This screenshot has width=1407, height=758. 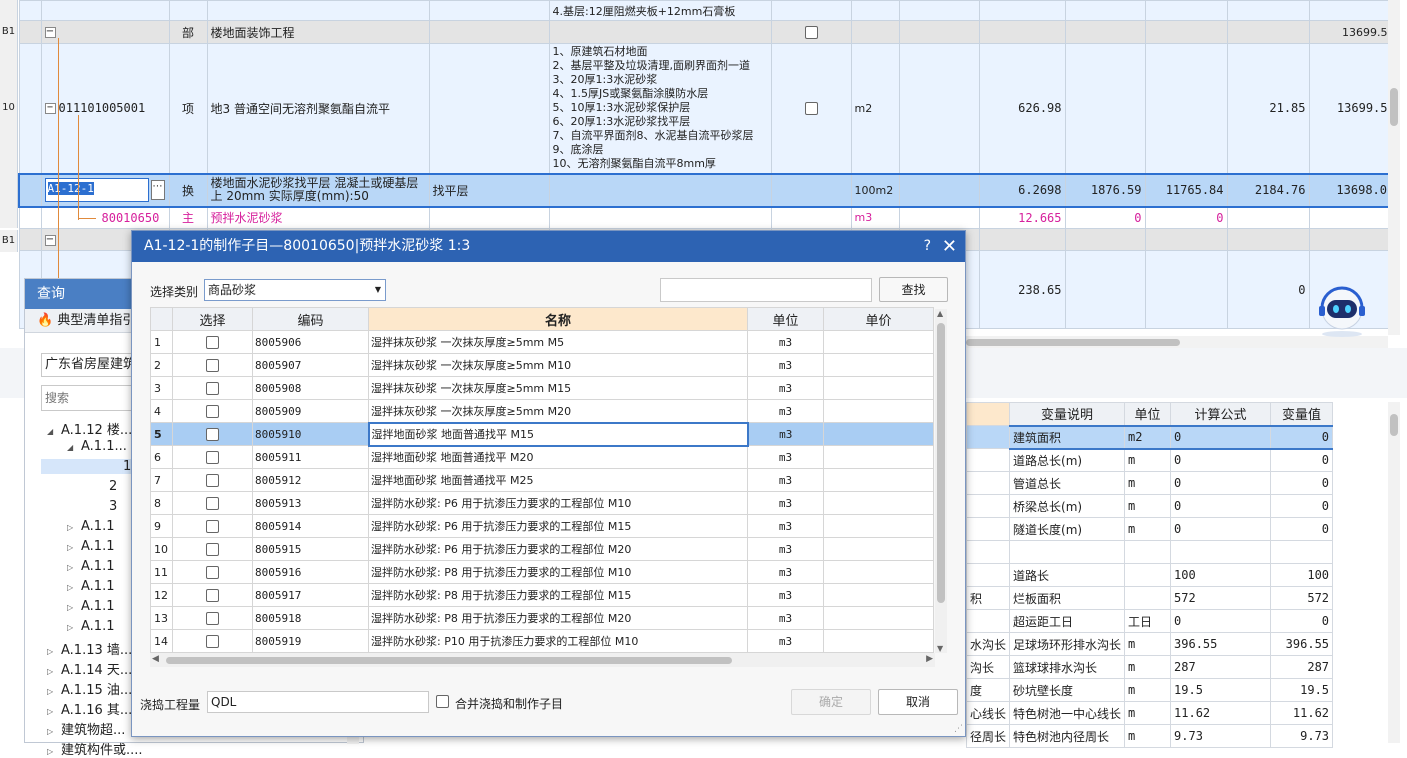 What do you see at coordinates (1149, 621) in the screenshot?
I see `variable-row: 超运距工日 工日 0 0` at bounding box center [1149, 621].